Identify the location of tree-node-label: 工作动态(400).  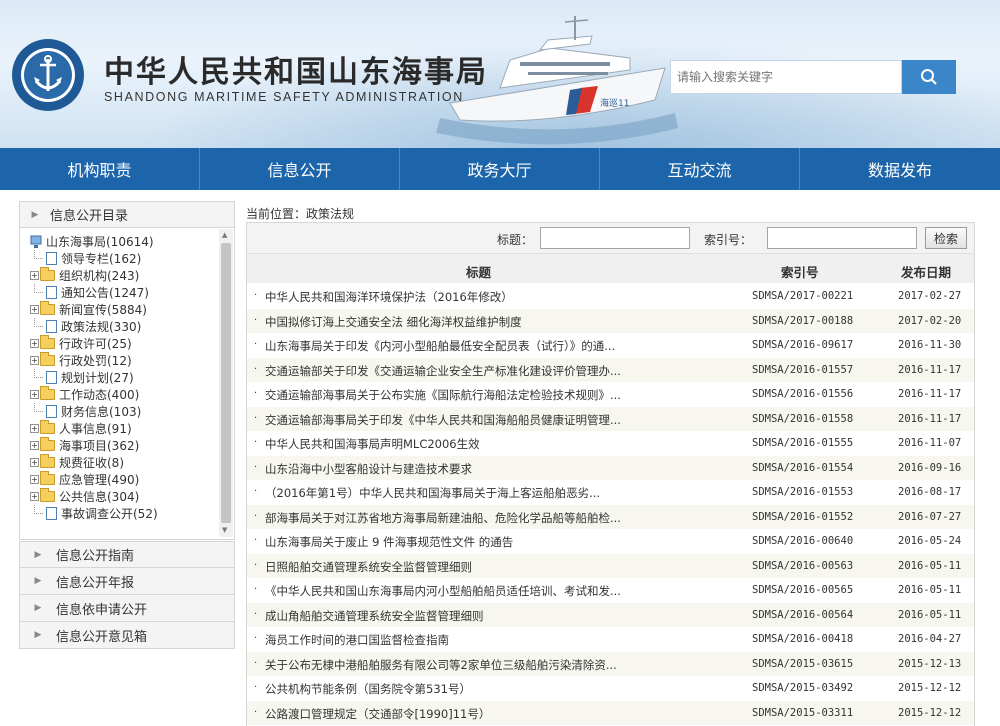
(99, 395).